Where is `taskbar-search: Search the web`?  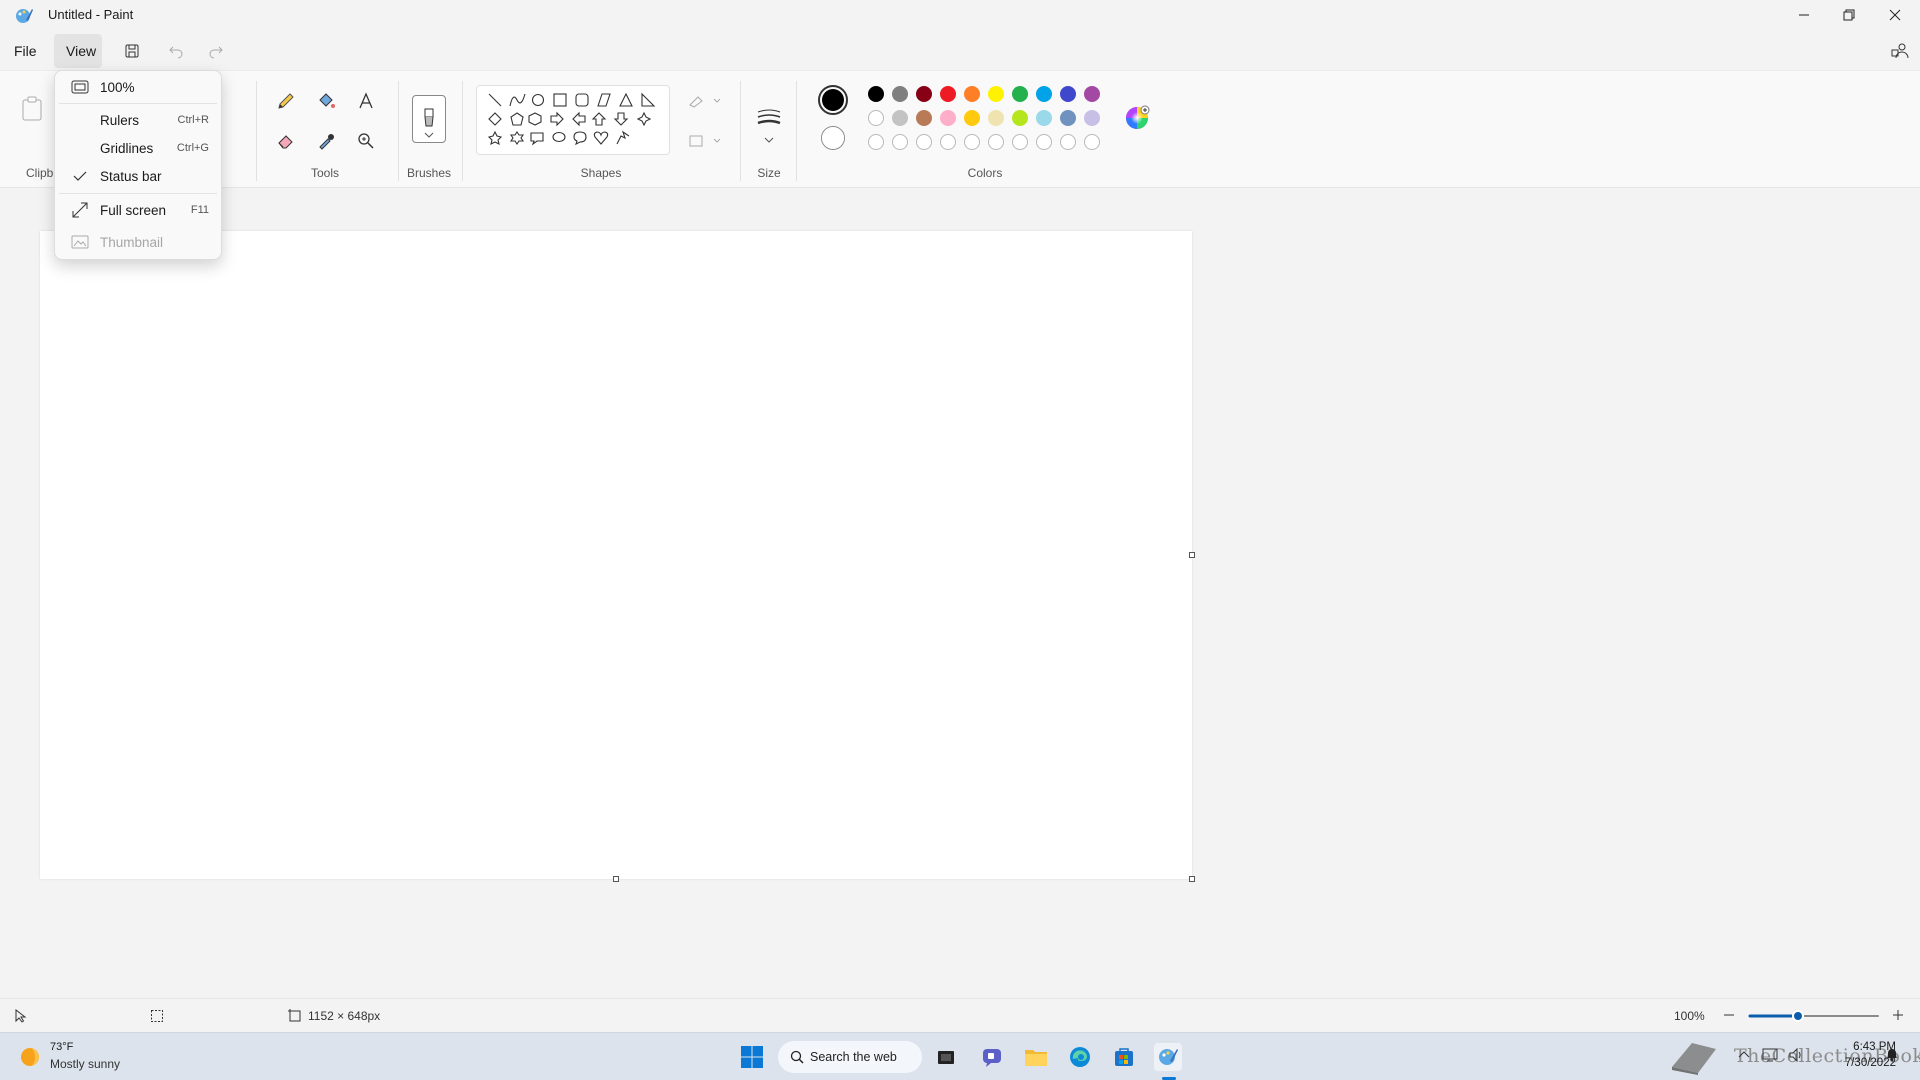 taskbar-search: Search the web is located at coordinates (850, 1057).